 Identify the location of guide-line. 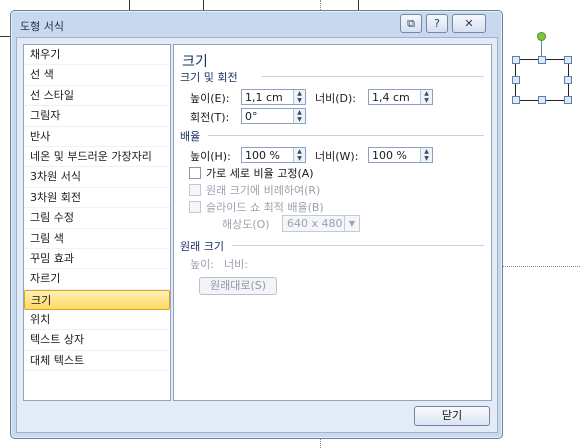
(540, 266).